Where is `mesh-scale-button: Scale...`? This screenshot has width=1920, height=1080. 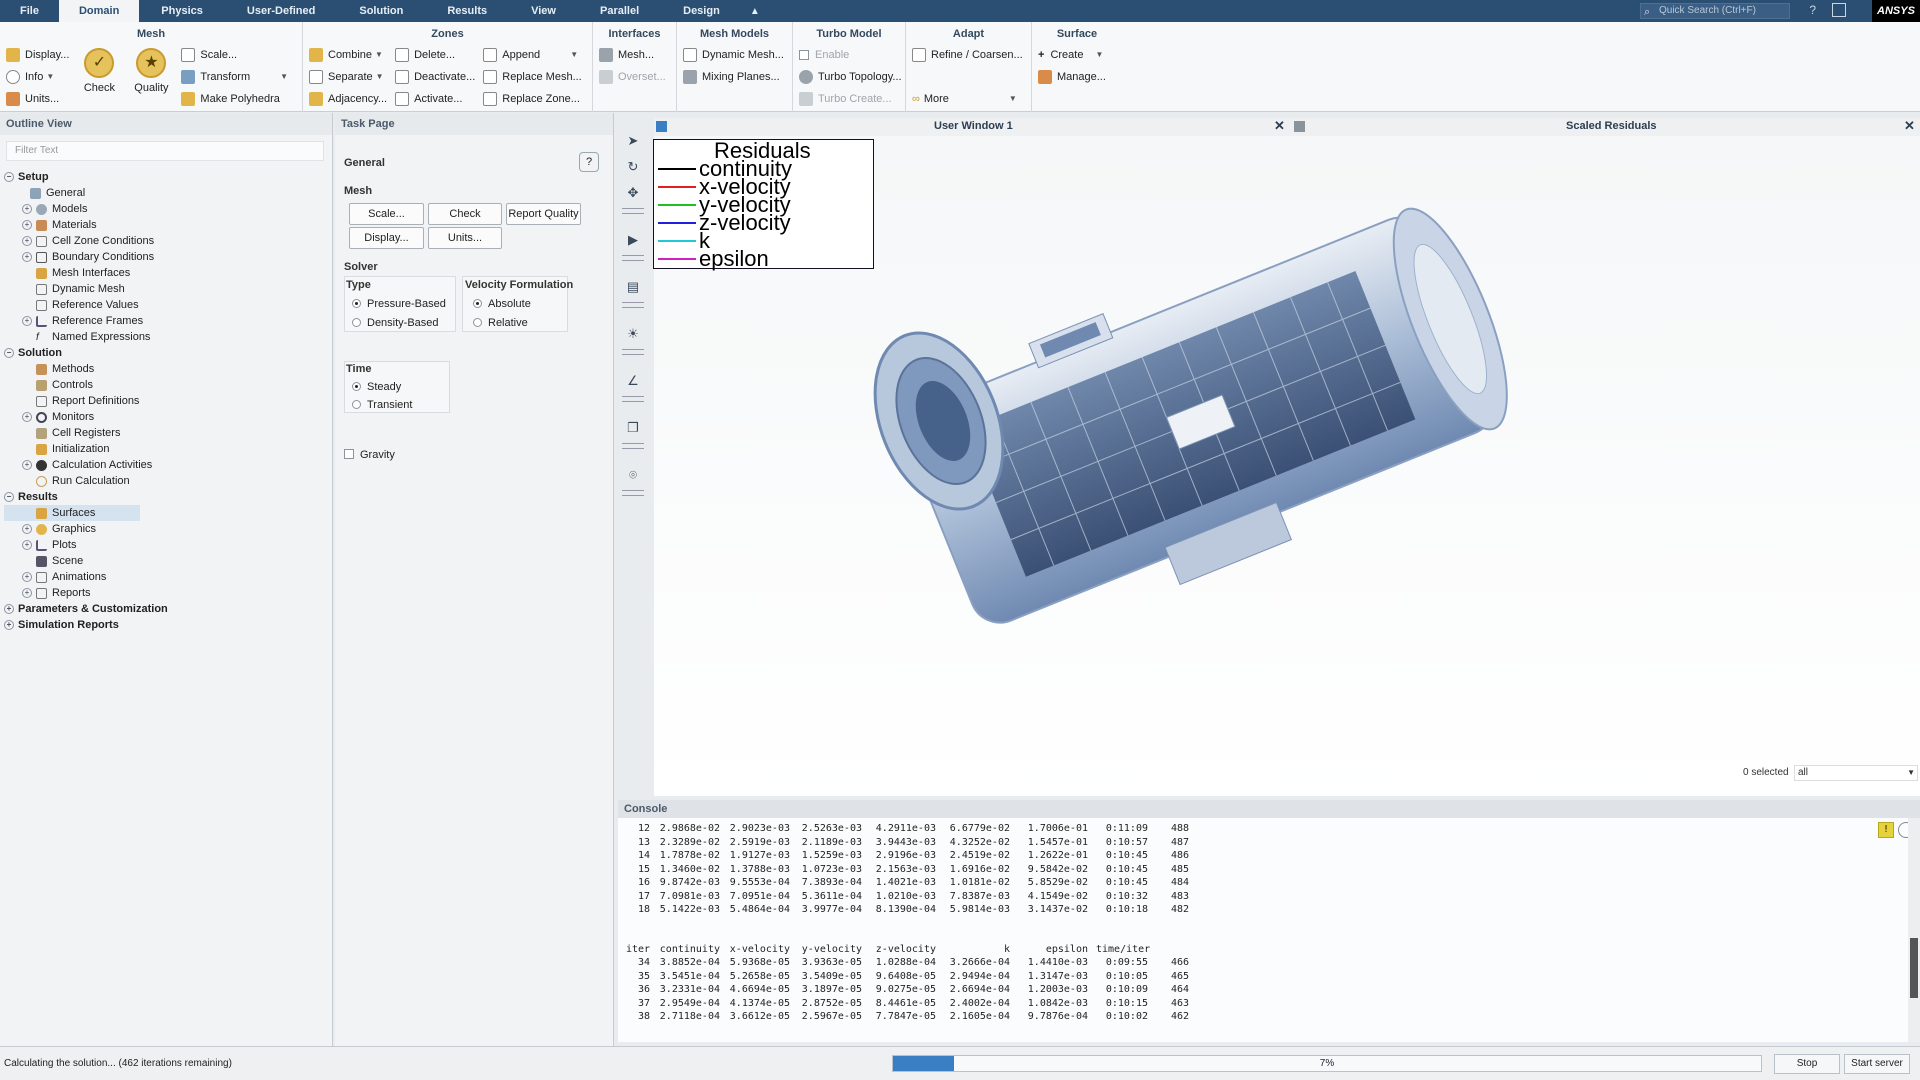
mesh-scale-button: Scale... is located at coordinates (234, 55).